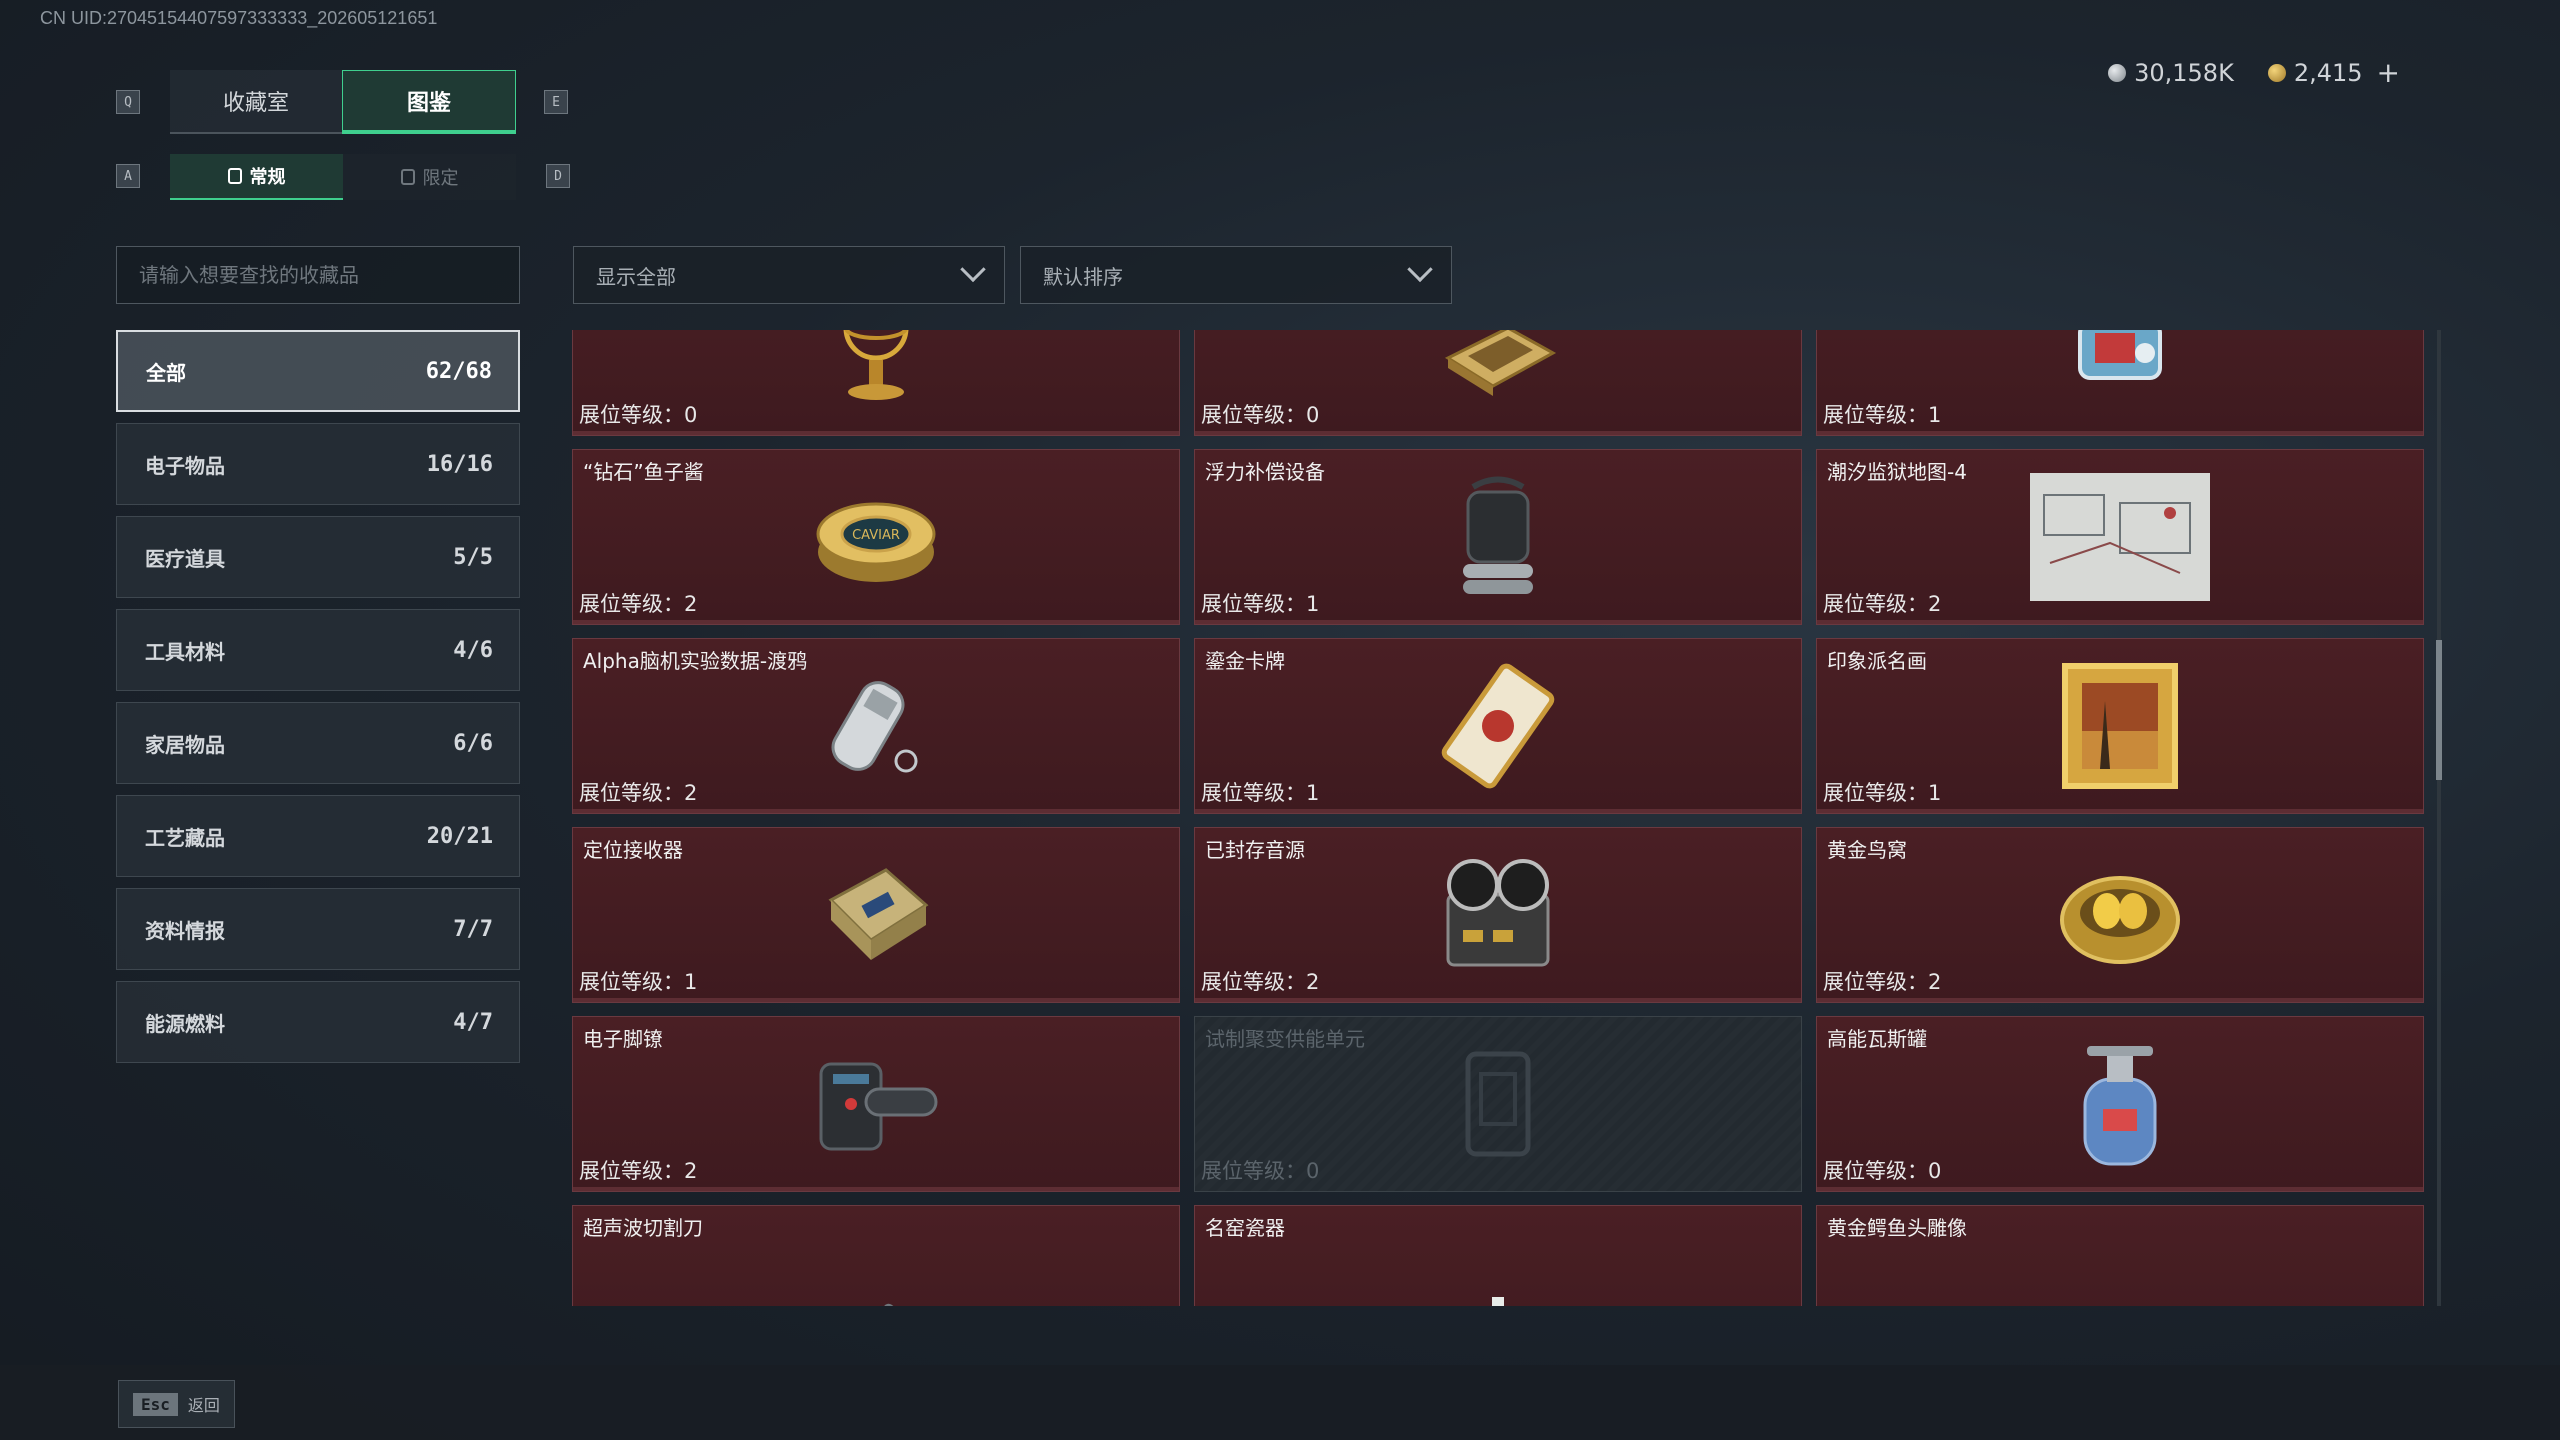  I want to click on category-intel: 资料情报 7/7, so click(318, 929).